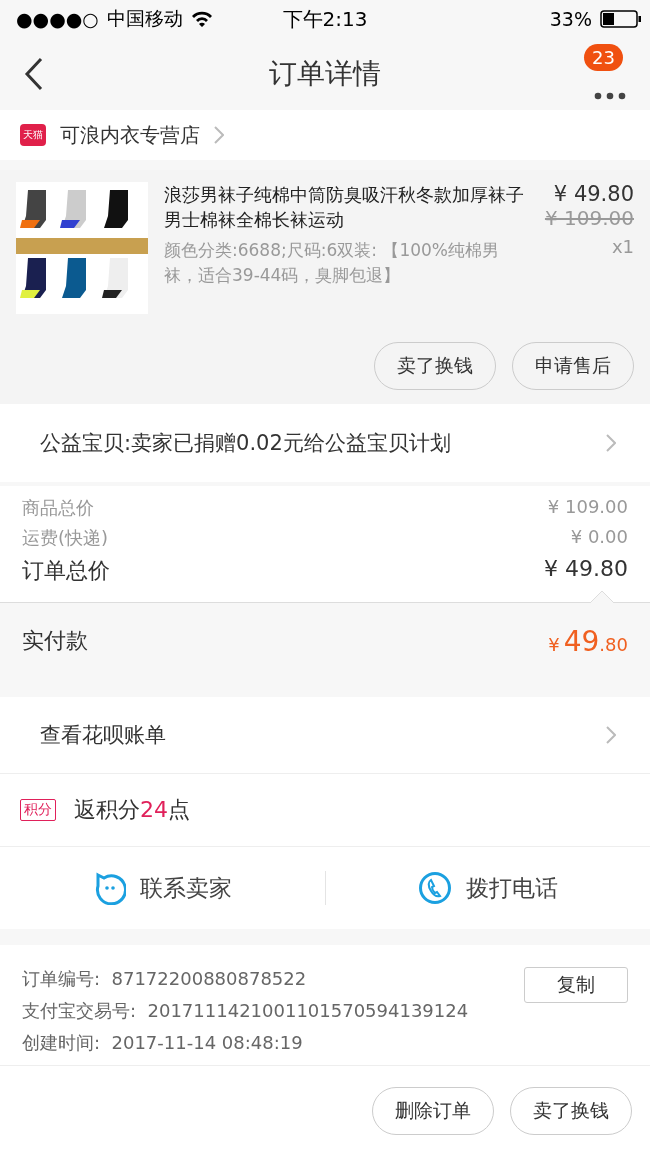 The image size is (650, 1156). Describe the element at coordinates (487, 888) in the screenshot. I see `contact-button: 拨打电话` at that location.